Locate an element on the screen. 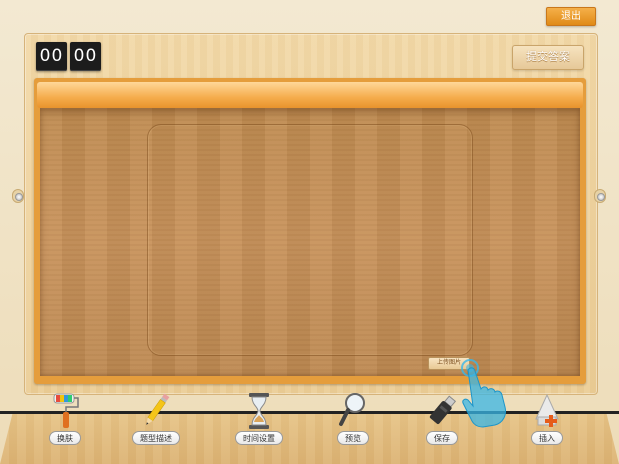  timer: 00 00 is located at coordinates (68, 56).